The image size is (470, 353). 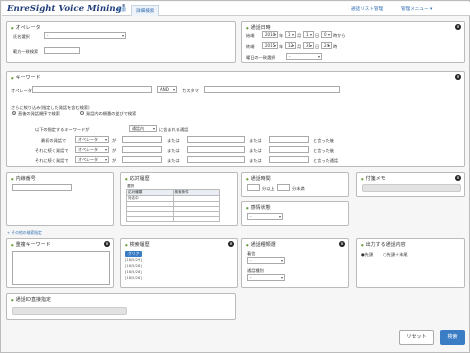 What do you see at coordinates (270, 45) in the screenshot?
I see `end-year-select: 2015` at bounding box center [270, 45].